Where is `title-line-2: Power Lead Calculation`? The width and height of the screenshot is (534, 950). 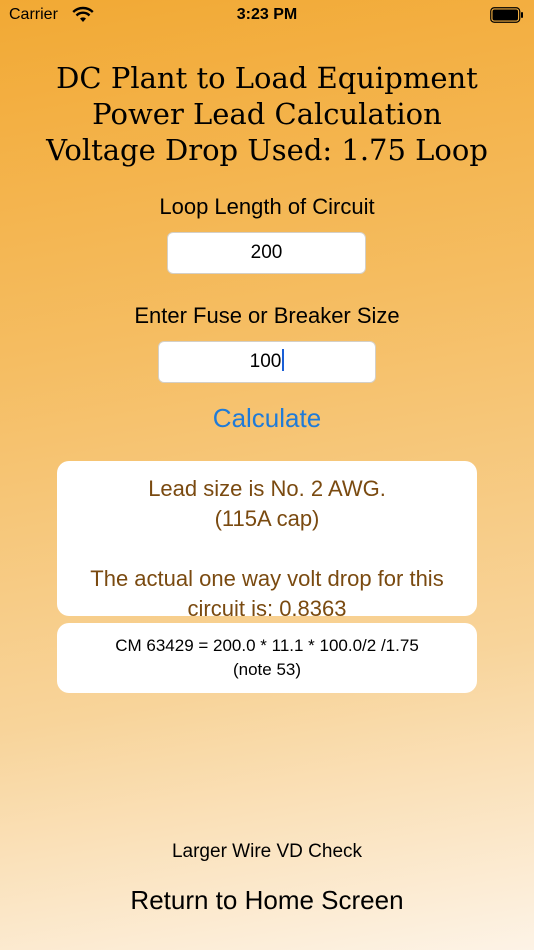
title-line-2: Power Lead Calculation is located at coordinates (267, 114).